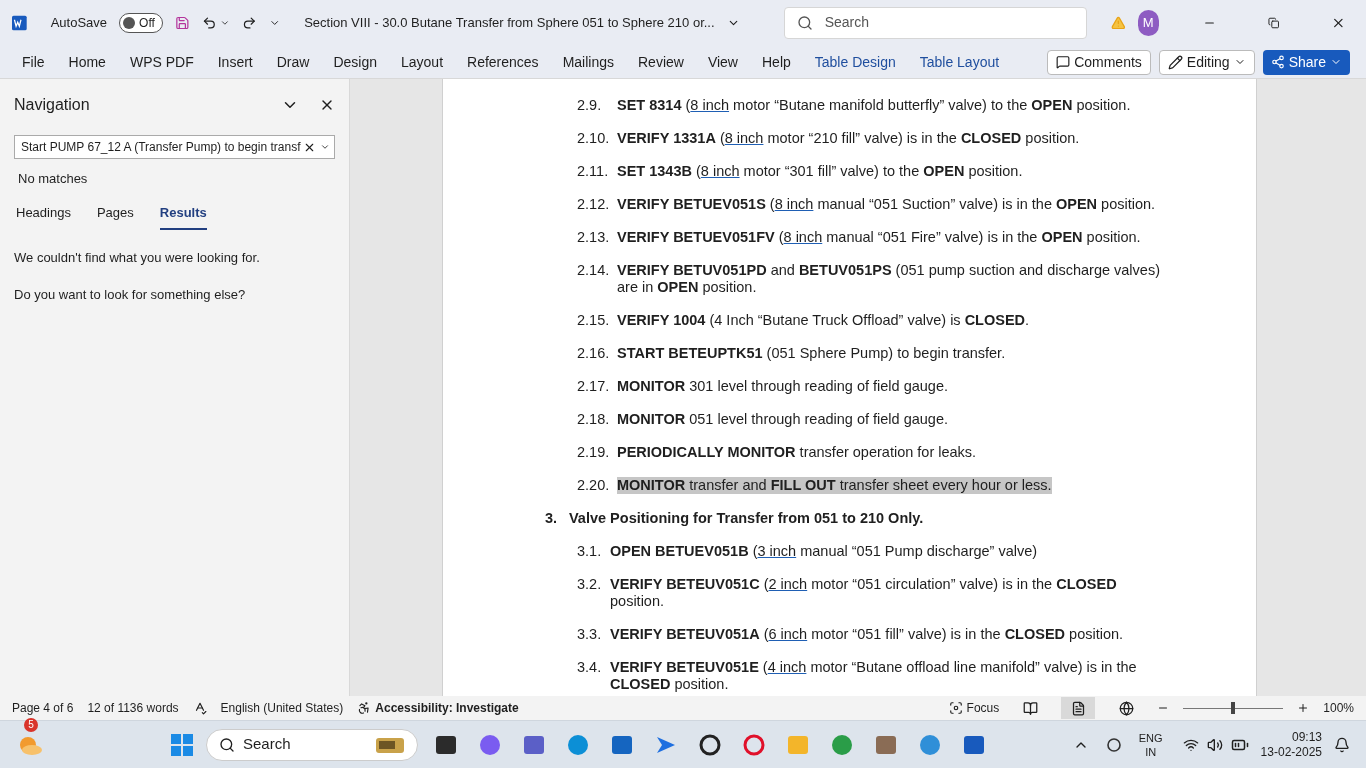 This screenshot has width=1366, height=768. Describe the element at coordinates (422, 62) in the screenshot. I see `ribbon-tab: Layout` at that location.